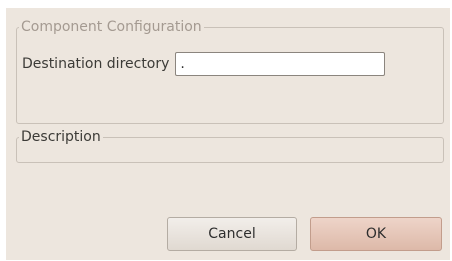  What do you see at coordinates (230, 146) in the screenshot?
I see `description-group: Description` at bounding box center [230, 146].